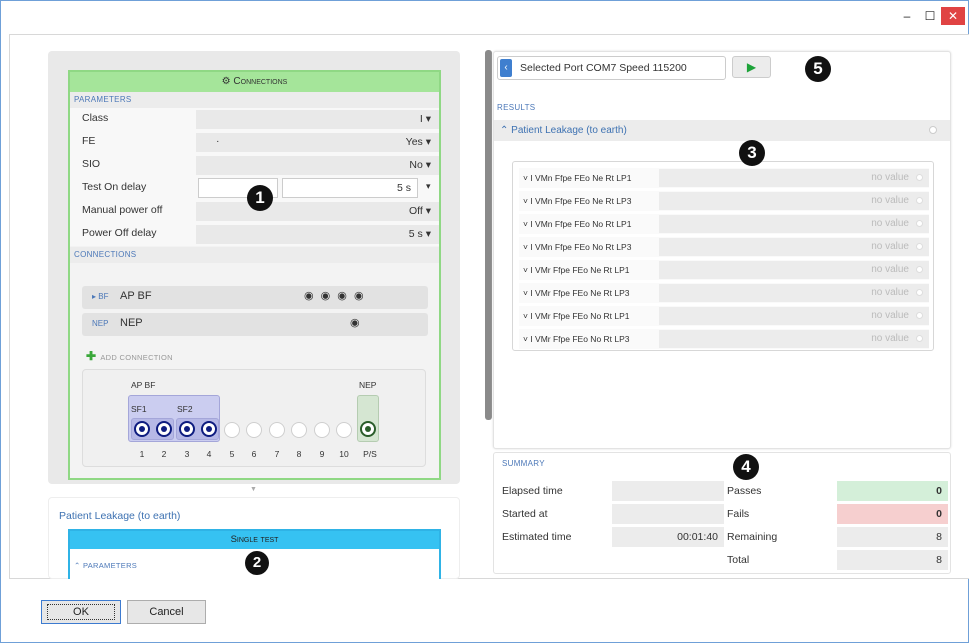 The height and width of the screenshot is (643, 969). What do you see at coordinates (370, 454) in the screenshot?
I see `pin-number: P/S` at bounding box center [370, 454].